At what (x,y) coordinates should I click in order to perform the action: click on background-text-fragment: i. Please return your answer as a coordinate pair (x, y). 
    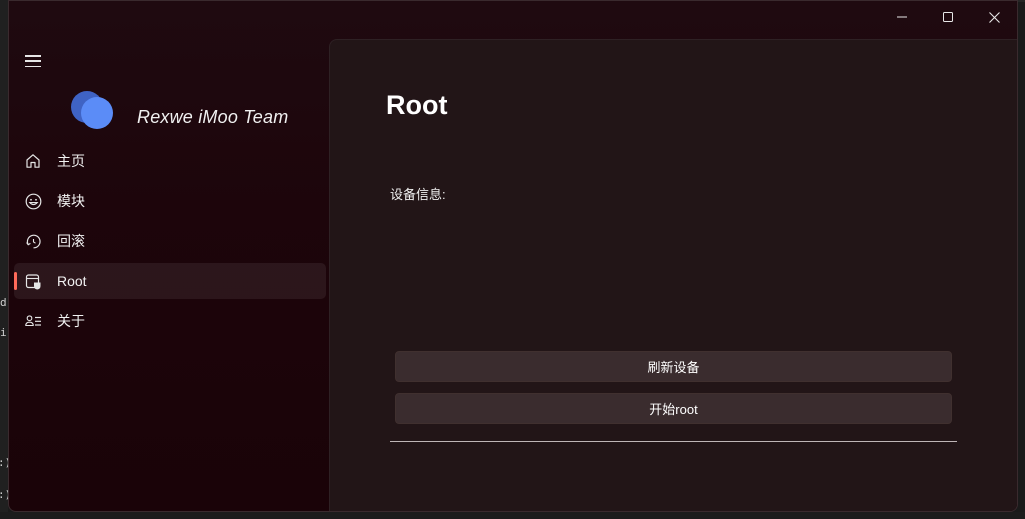
    Looking at the image, I should click on (3, 332).